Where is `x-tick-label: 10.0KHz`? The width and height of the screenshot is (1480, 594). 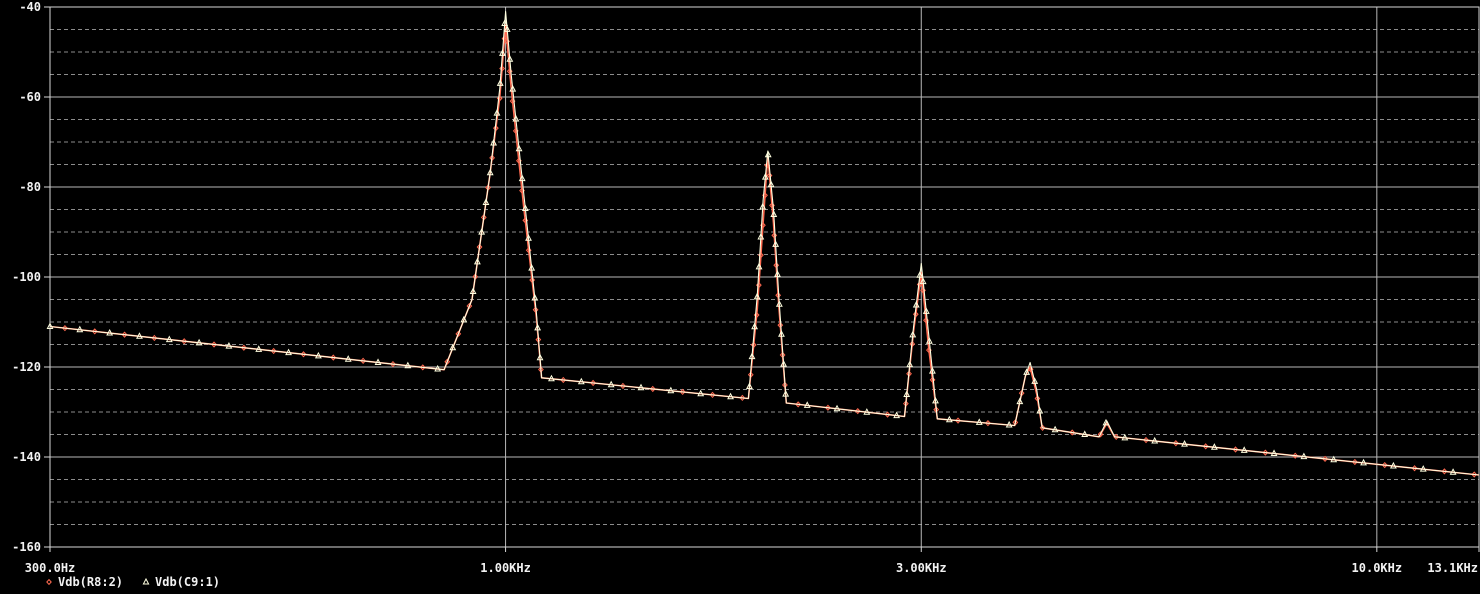
x-tick-label: 10.0KHz is located at coordinates (1377, 568).